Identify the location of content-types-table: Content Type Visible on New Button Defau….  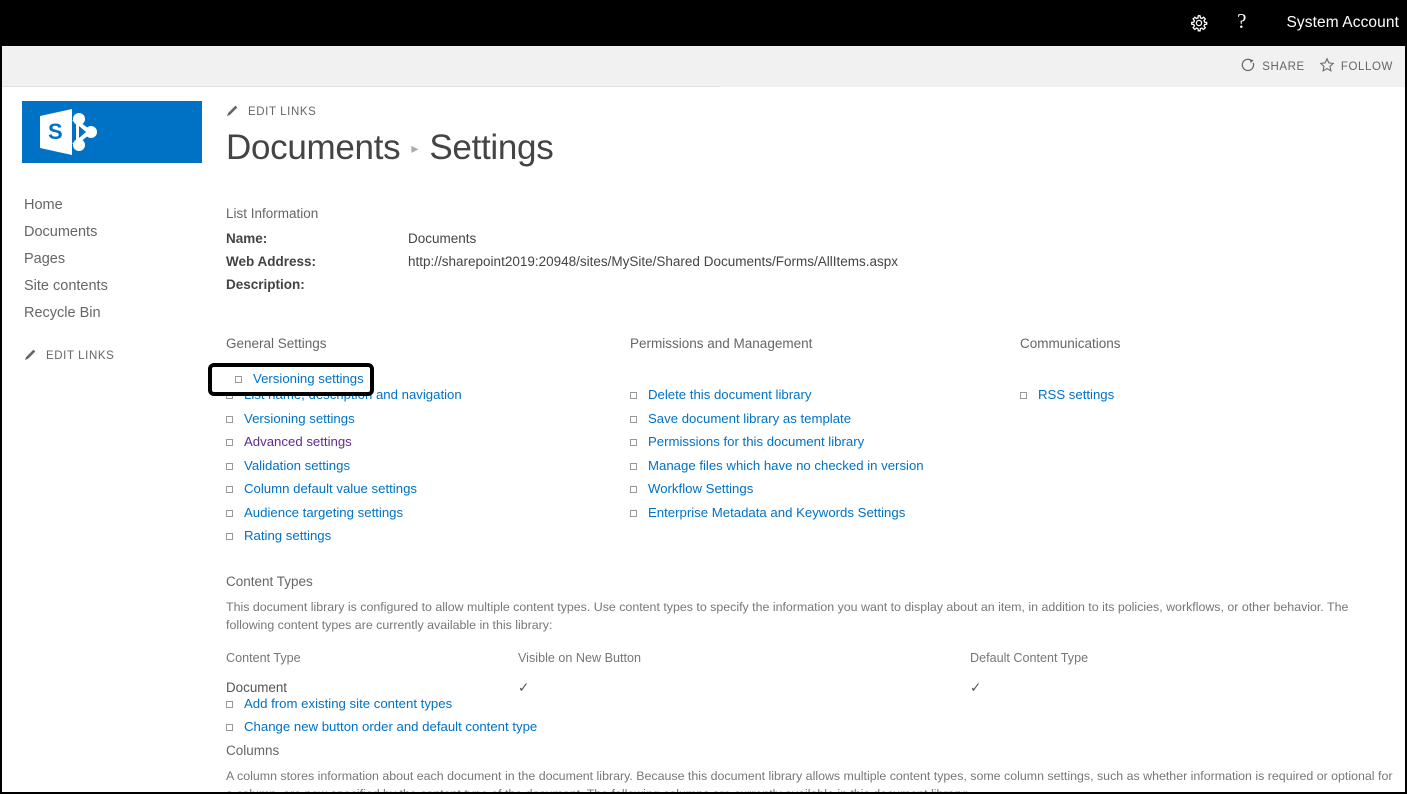
(726, 673).